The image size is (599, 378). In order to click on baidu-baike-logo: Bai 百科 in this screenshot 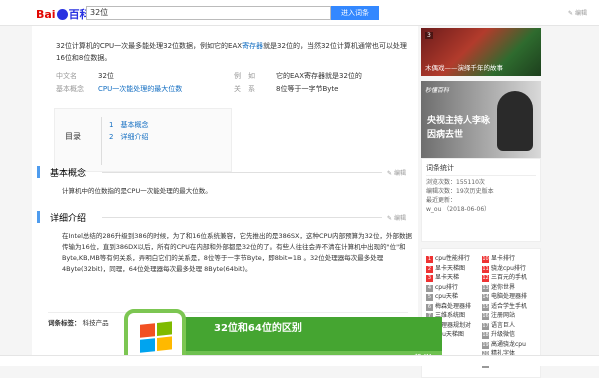, I will do `click(63, 14)`.